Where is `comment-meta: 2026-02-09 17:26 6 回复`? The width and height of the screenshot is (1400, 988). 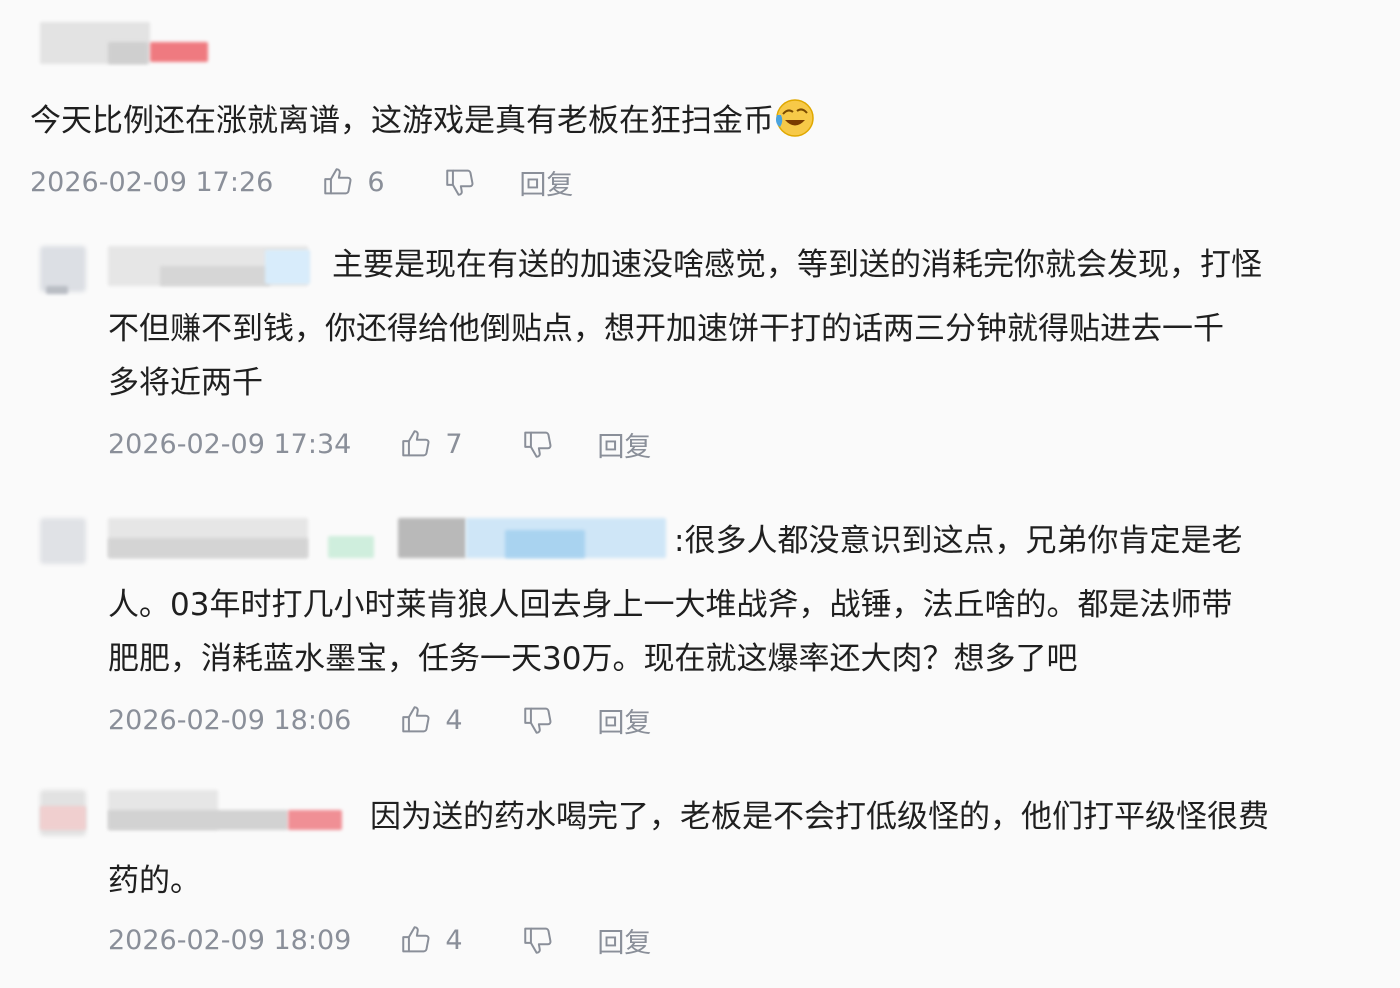 comment-meta: 2026-02-09 17:26 6 回复 is located at coordinates (301, 182).